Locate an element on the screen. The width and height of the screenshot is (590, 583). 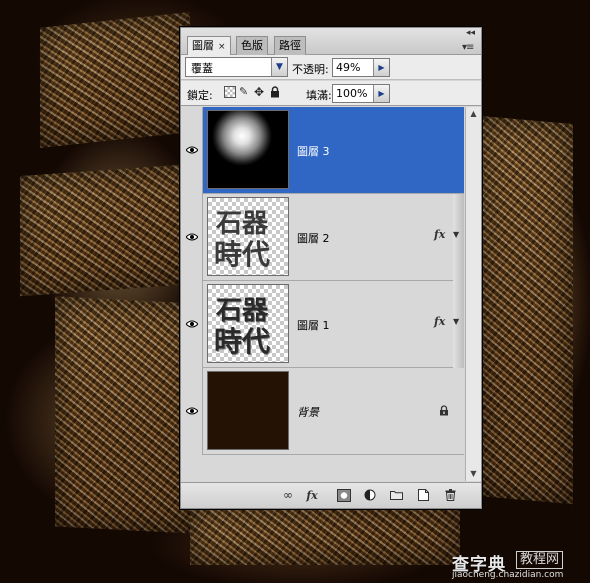
thumbnail-text-art: 石器 時代 is located at coordinates (242, 240).